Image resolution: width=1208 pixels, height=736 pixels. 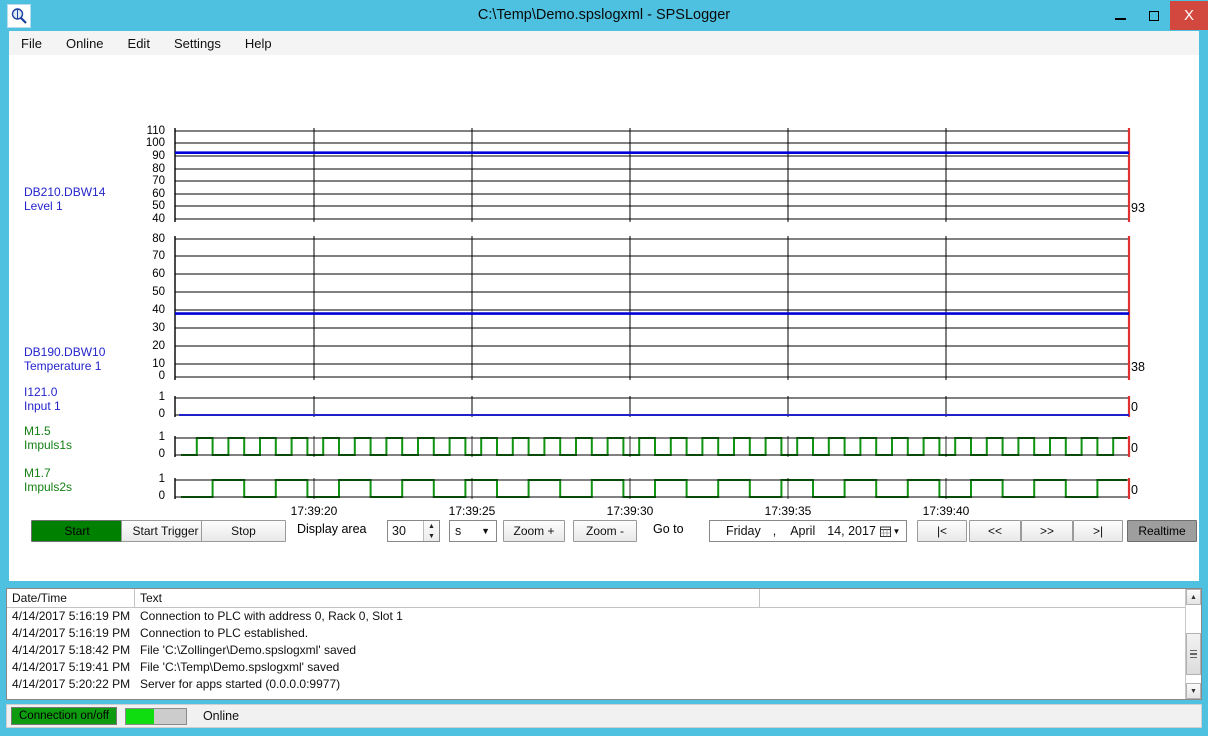 I want to click on log-datetime: 4/14/2017 5:19:41 PM, so click(x=71, y=667).